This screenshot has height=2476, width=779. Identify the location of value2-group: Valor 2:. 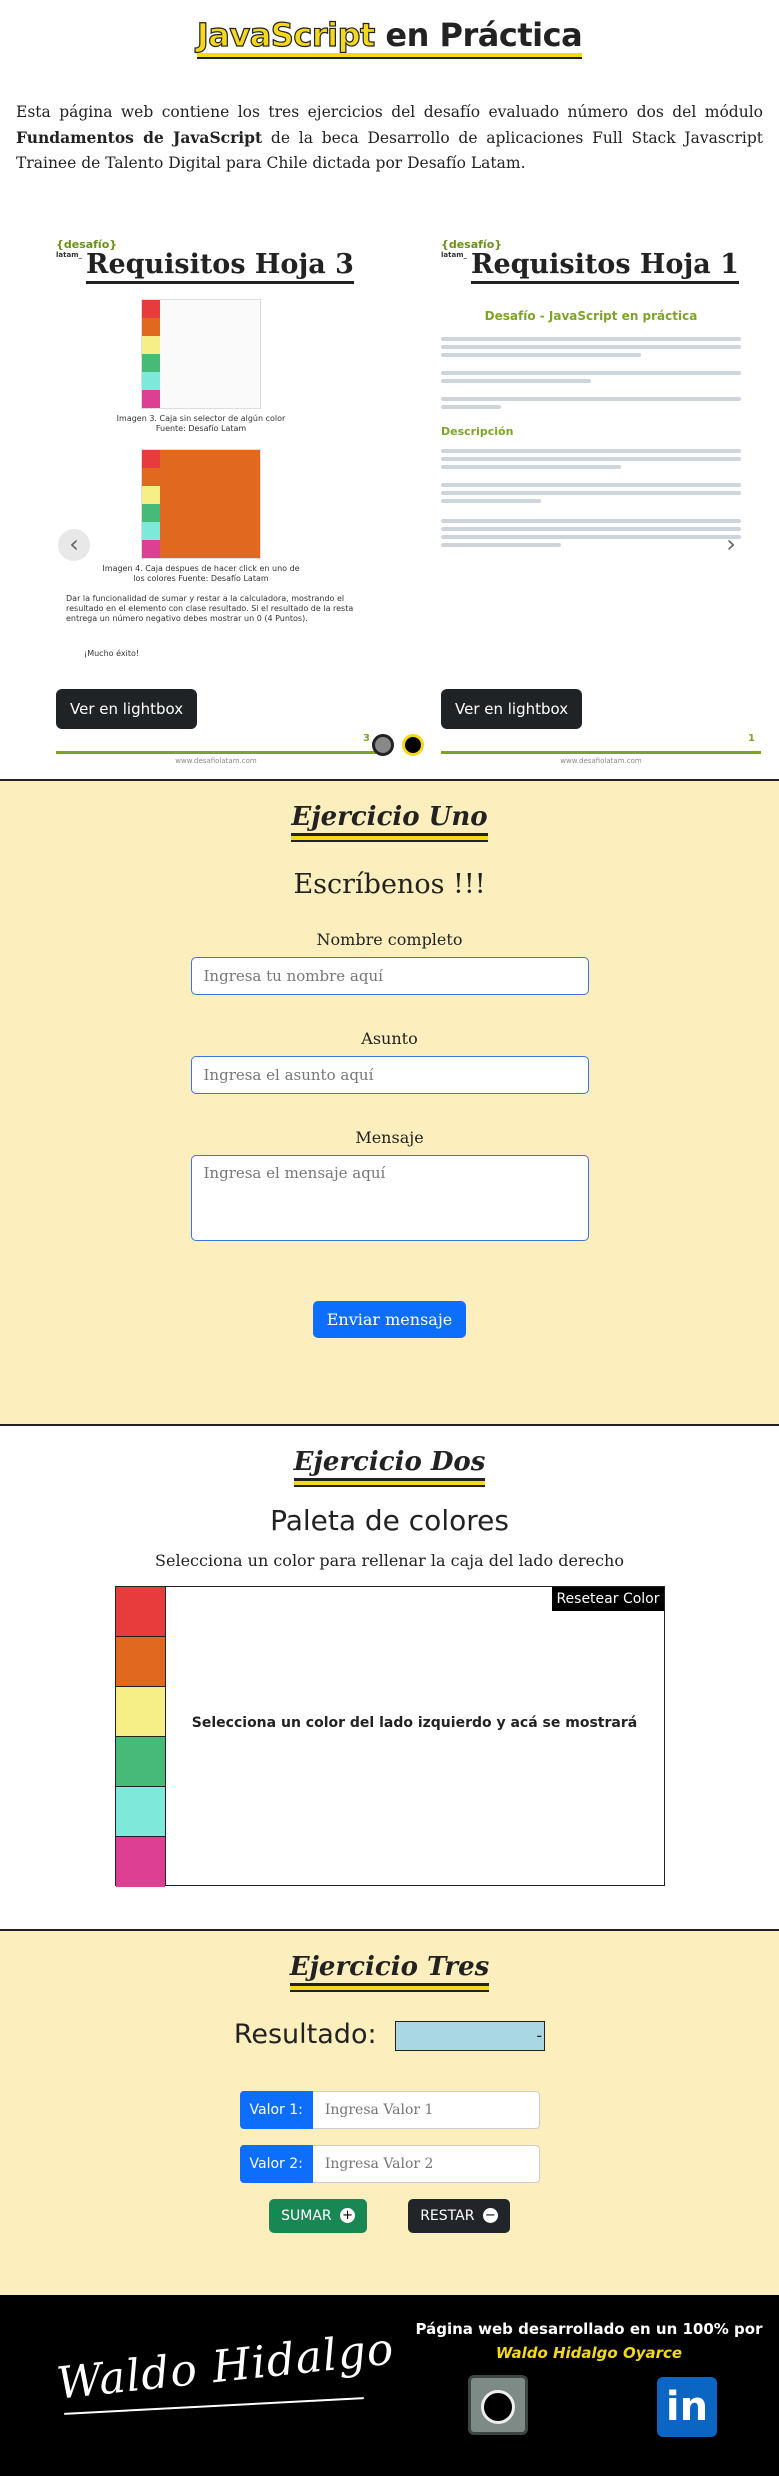
(389, 2163).